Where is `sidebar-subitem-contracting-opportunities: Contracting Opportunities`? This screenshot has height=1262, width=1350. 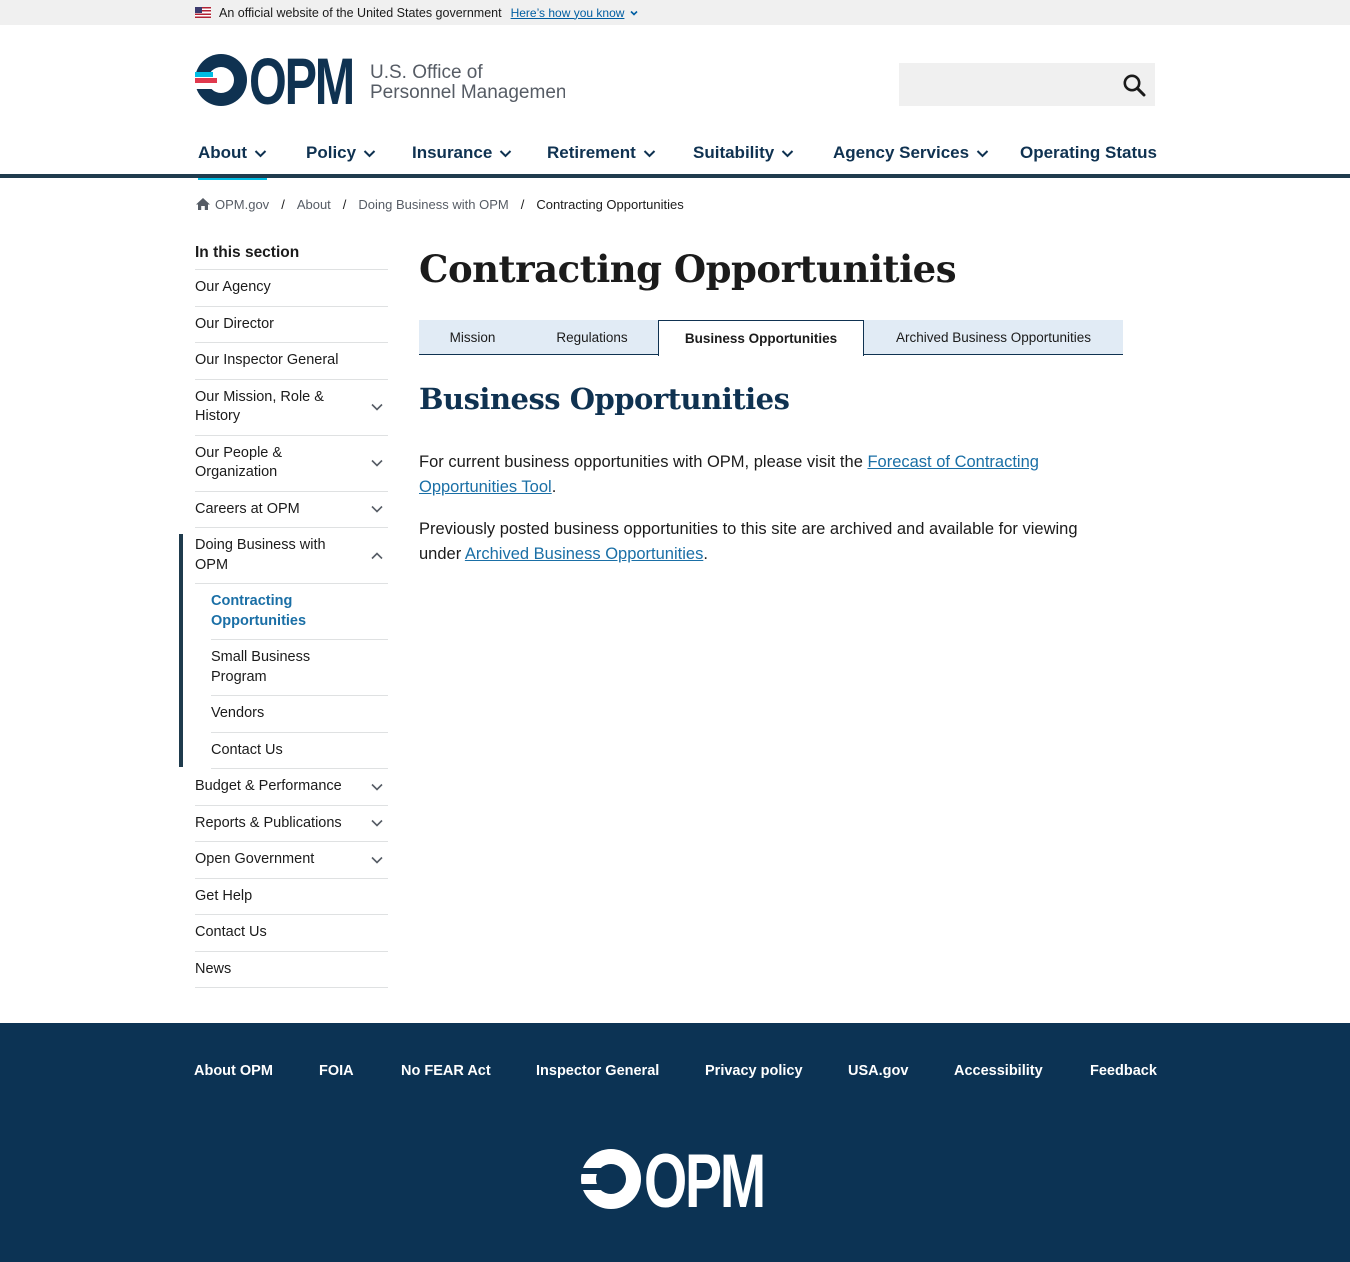 sidebar-subitem-contracting-opportunities: Contracting Opportunities is located at coordinates (299, 612).